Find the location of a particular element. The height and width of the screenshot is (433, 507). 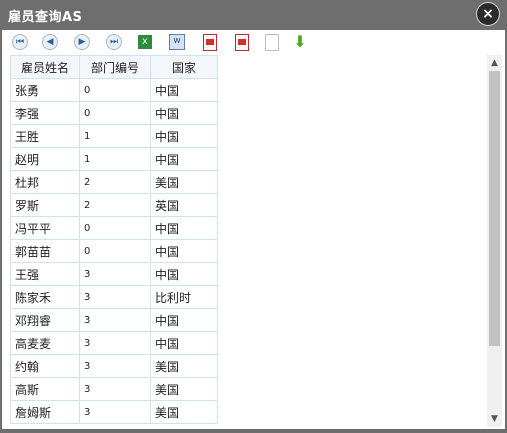

table-row: 赵明 1 中国 is located at coordinates (114, 159).